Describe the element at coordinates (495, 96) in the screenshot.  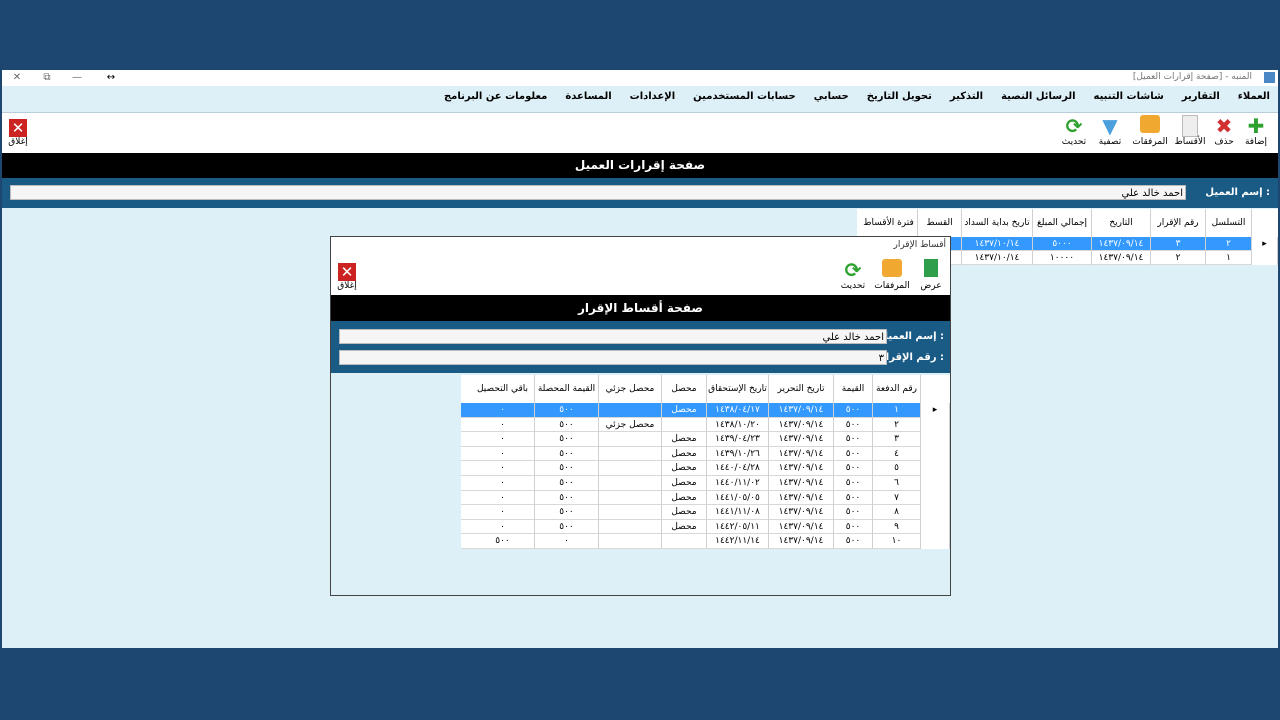
I see `menu-item: معلومات عن البرنامج` at that location.